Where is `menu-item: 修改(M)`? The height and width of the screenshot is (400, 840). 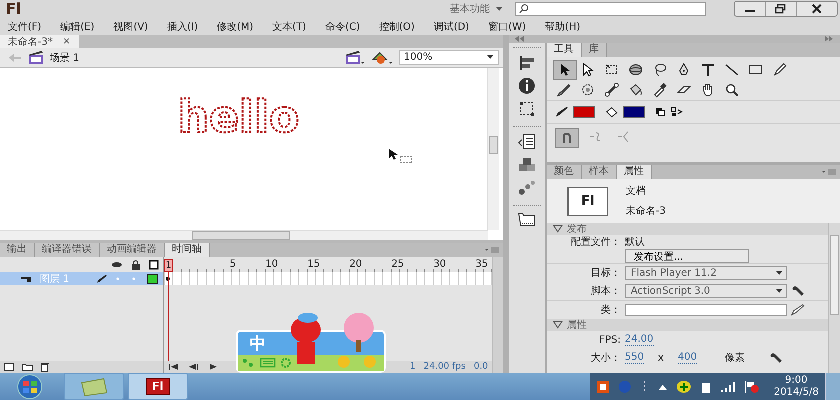
menu-item: 修改(M) is located at coordinates (235, 27).